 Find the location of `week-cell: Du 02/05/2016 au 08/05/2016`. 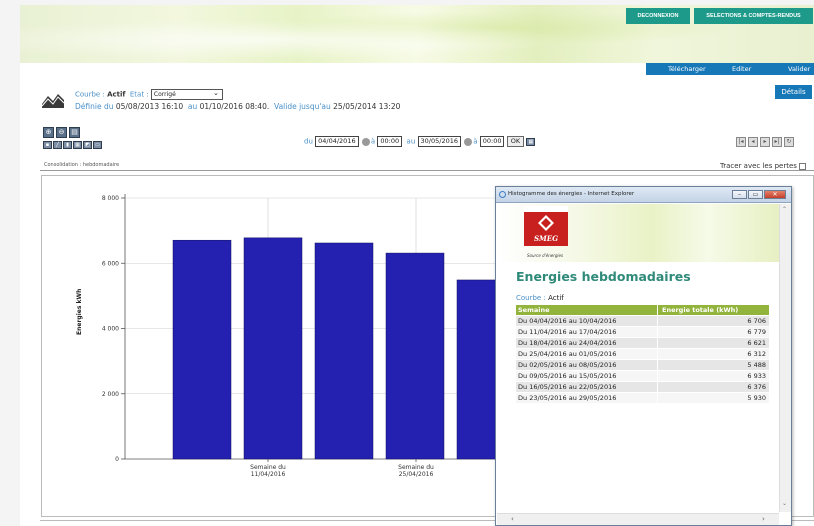

week-cell: Du 02/05/2016 au 08/05/2016 is located at coordinates (586, 365).